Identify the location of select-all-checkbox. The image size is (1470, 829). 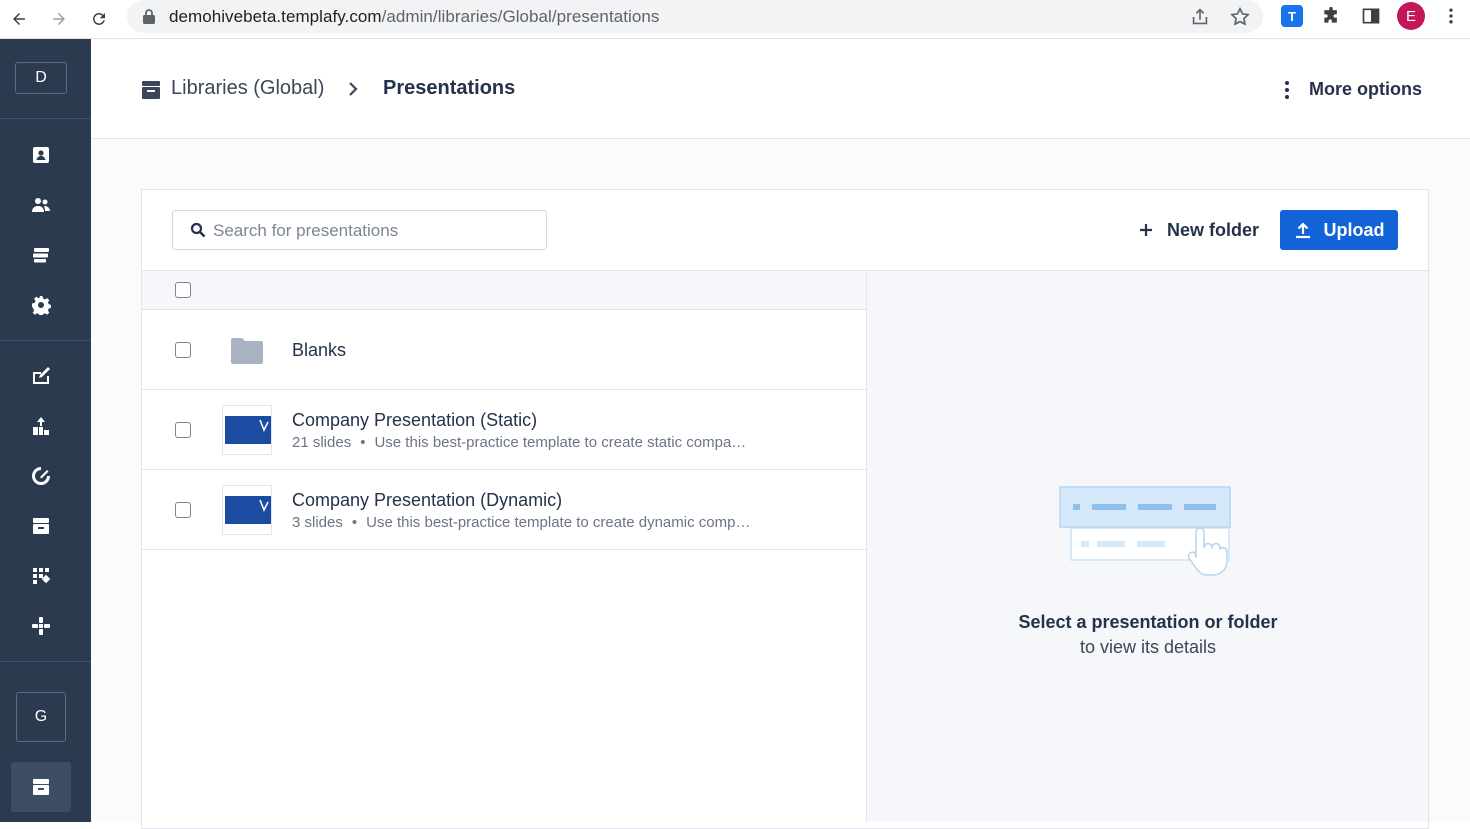
(183, 290).